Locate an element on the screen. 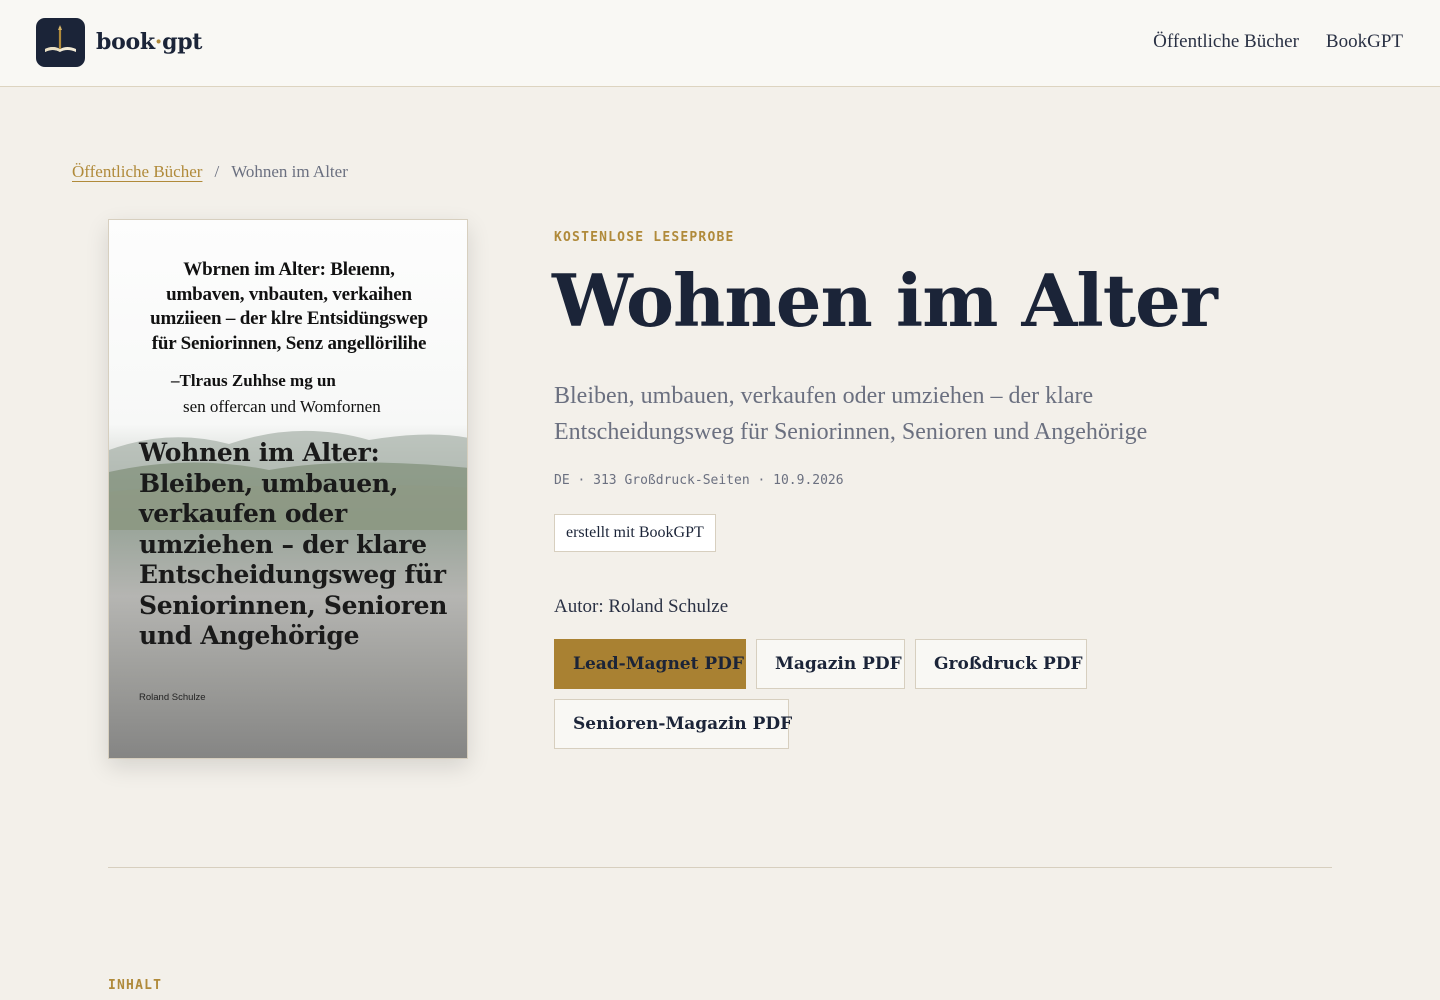 This screenshot has width=1440, height=1000. breadcrumb-parent-link: Öffentliche Bücher is located at coordinates (137, 172).